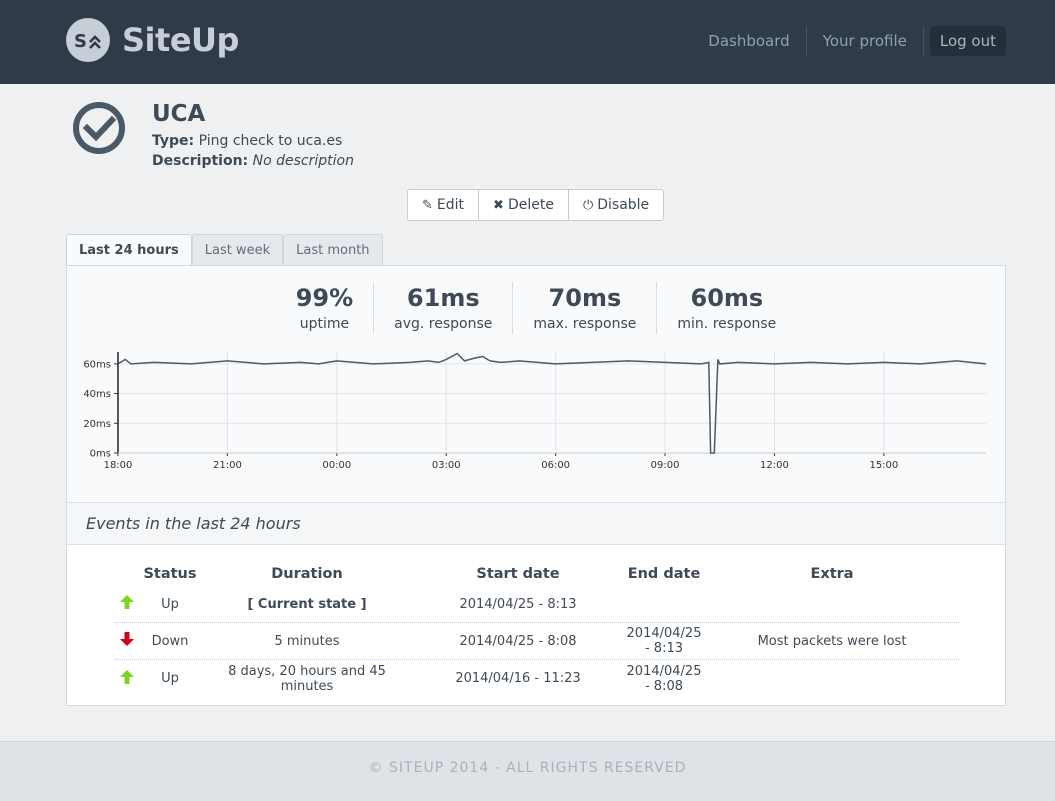  What do you see at coordinates (530, 205) in the screenshot?
I see `delete-label: Delete` at bounding box center [530, 205].